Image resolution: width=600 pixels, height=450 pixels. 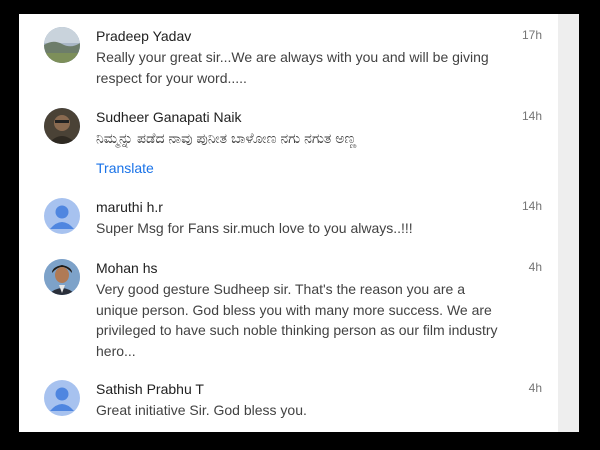 I want to click on comment-timestamp: 17h, so click(x=532, y=35).